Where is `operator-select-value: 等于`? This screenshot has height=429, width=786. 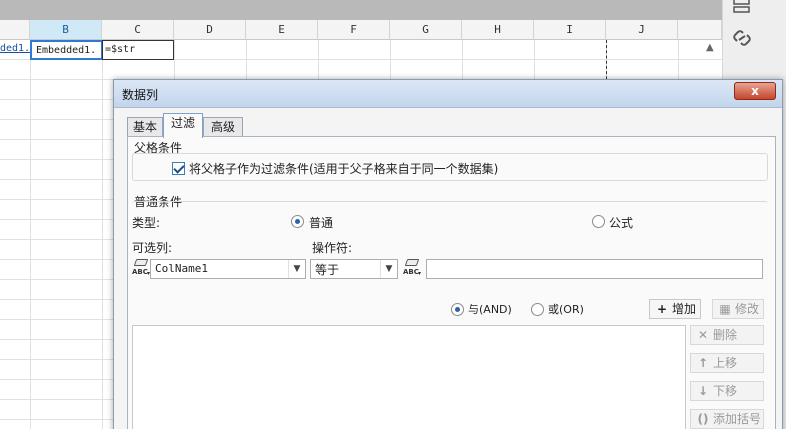 operator-select-value: 等于 is located at coordinates (327, 270).